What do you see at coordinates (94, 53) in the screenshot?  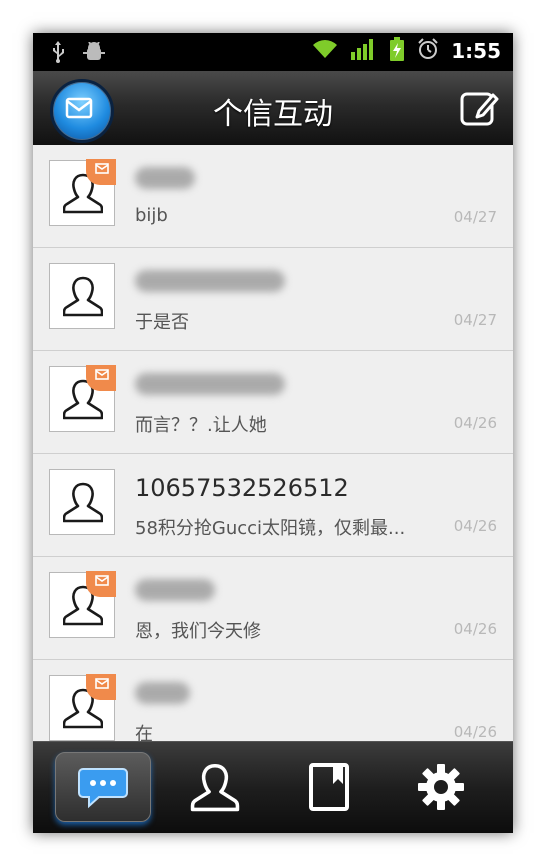 I see `android-debug-icon` at bounding box center [94, 53].